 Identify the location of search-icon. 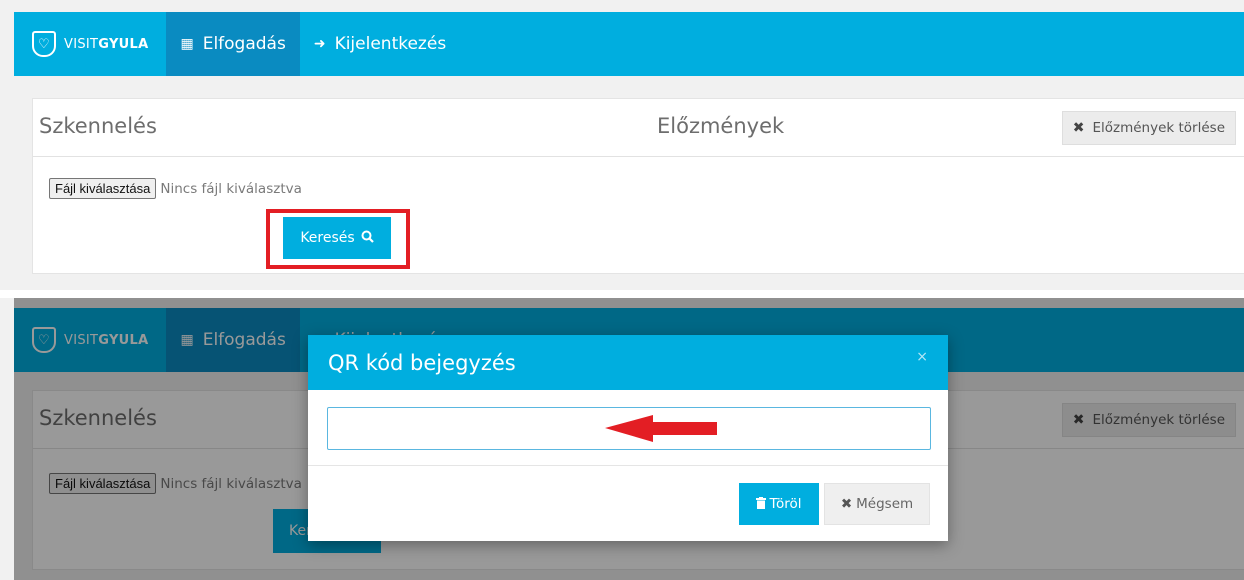
(367, 238).